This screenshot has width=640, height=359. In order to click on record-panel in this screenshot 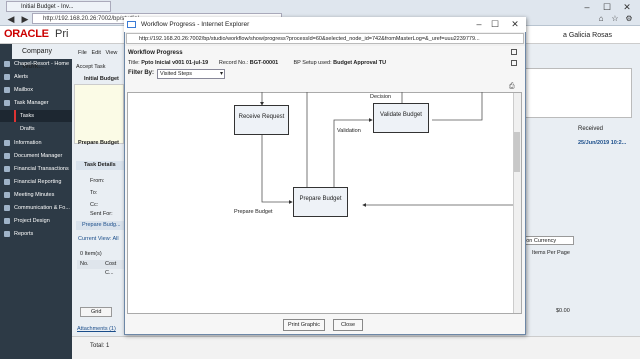, I will do `click(99, 114)`.